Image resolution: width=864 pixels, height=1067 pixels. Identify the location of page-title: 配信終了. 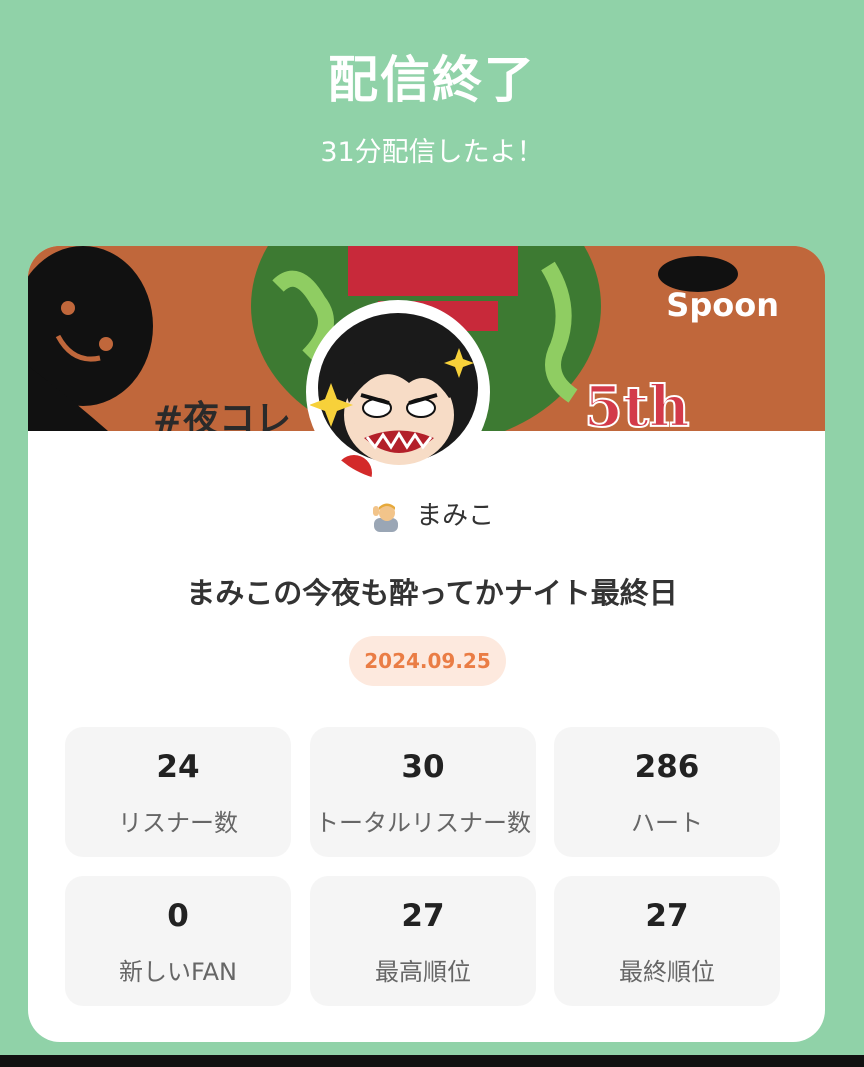
(432, 80).